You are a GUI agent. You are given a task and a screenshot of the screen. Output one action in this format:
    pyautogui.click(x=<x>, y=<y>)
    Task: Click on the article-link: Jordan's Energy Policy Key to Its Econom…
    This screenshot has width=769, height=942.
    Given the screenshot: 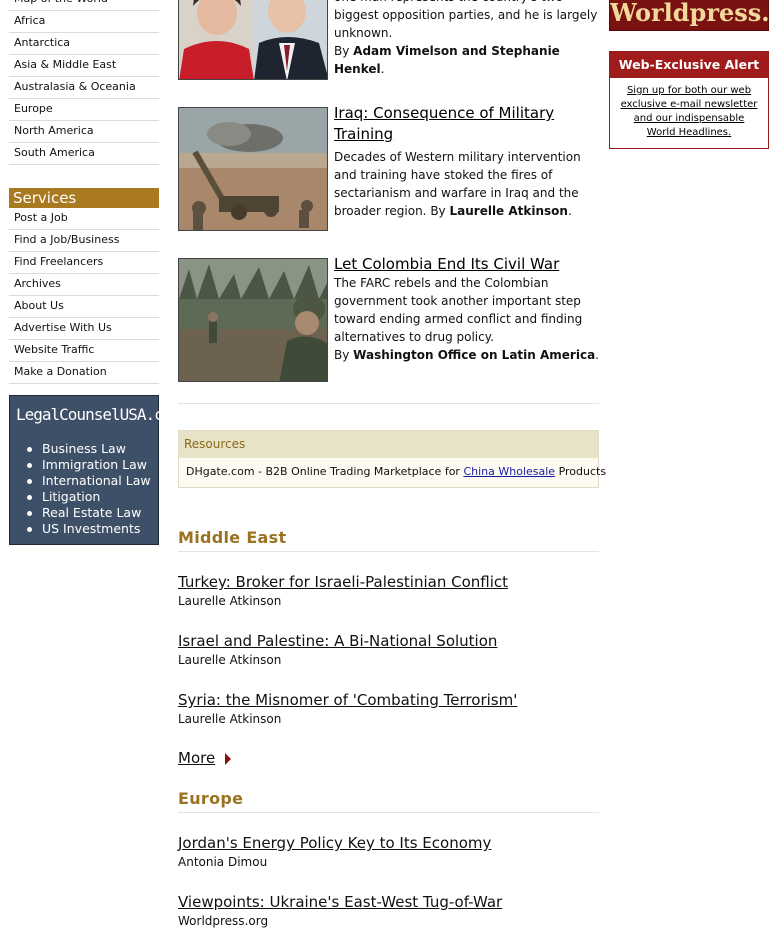 What is the action you would take?
    pyautogui.click(x=388, y=843)
    